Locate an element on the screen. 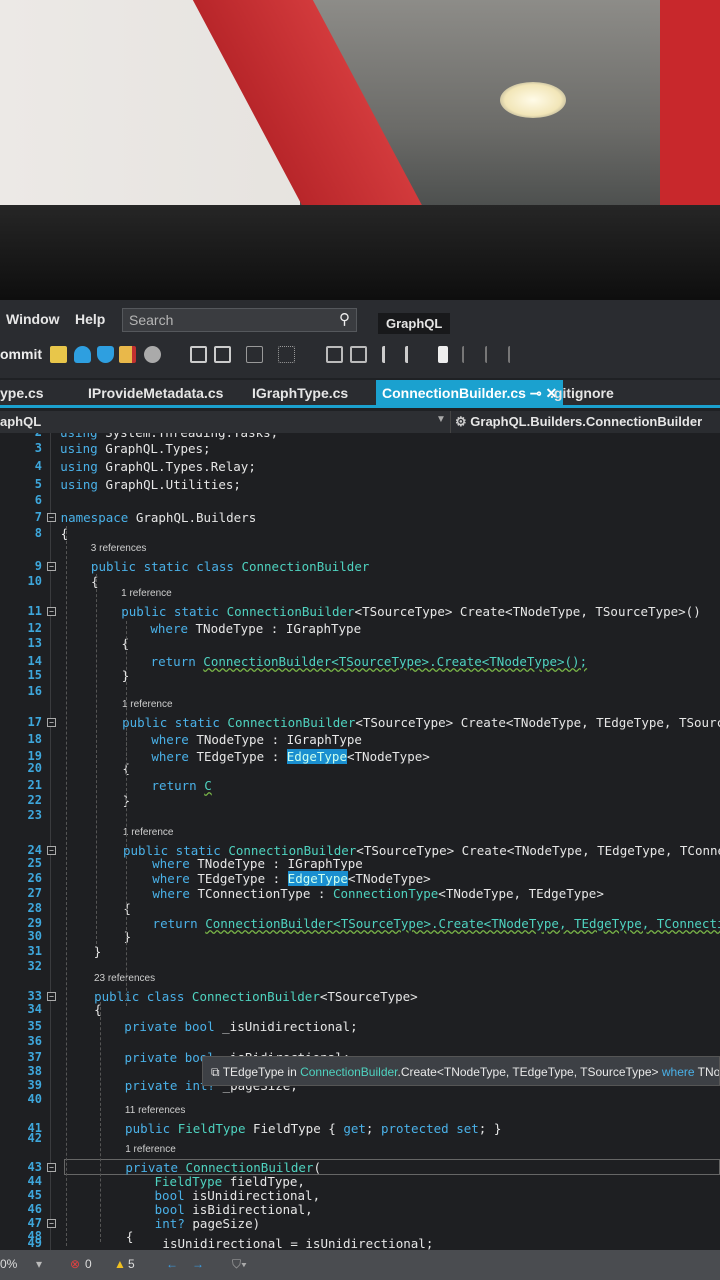 This screenshot has height=1280, width=720. code-token-kw: public static class is located at coordinates (166, 566).